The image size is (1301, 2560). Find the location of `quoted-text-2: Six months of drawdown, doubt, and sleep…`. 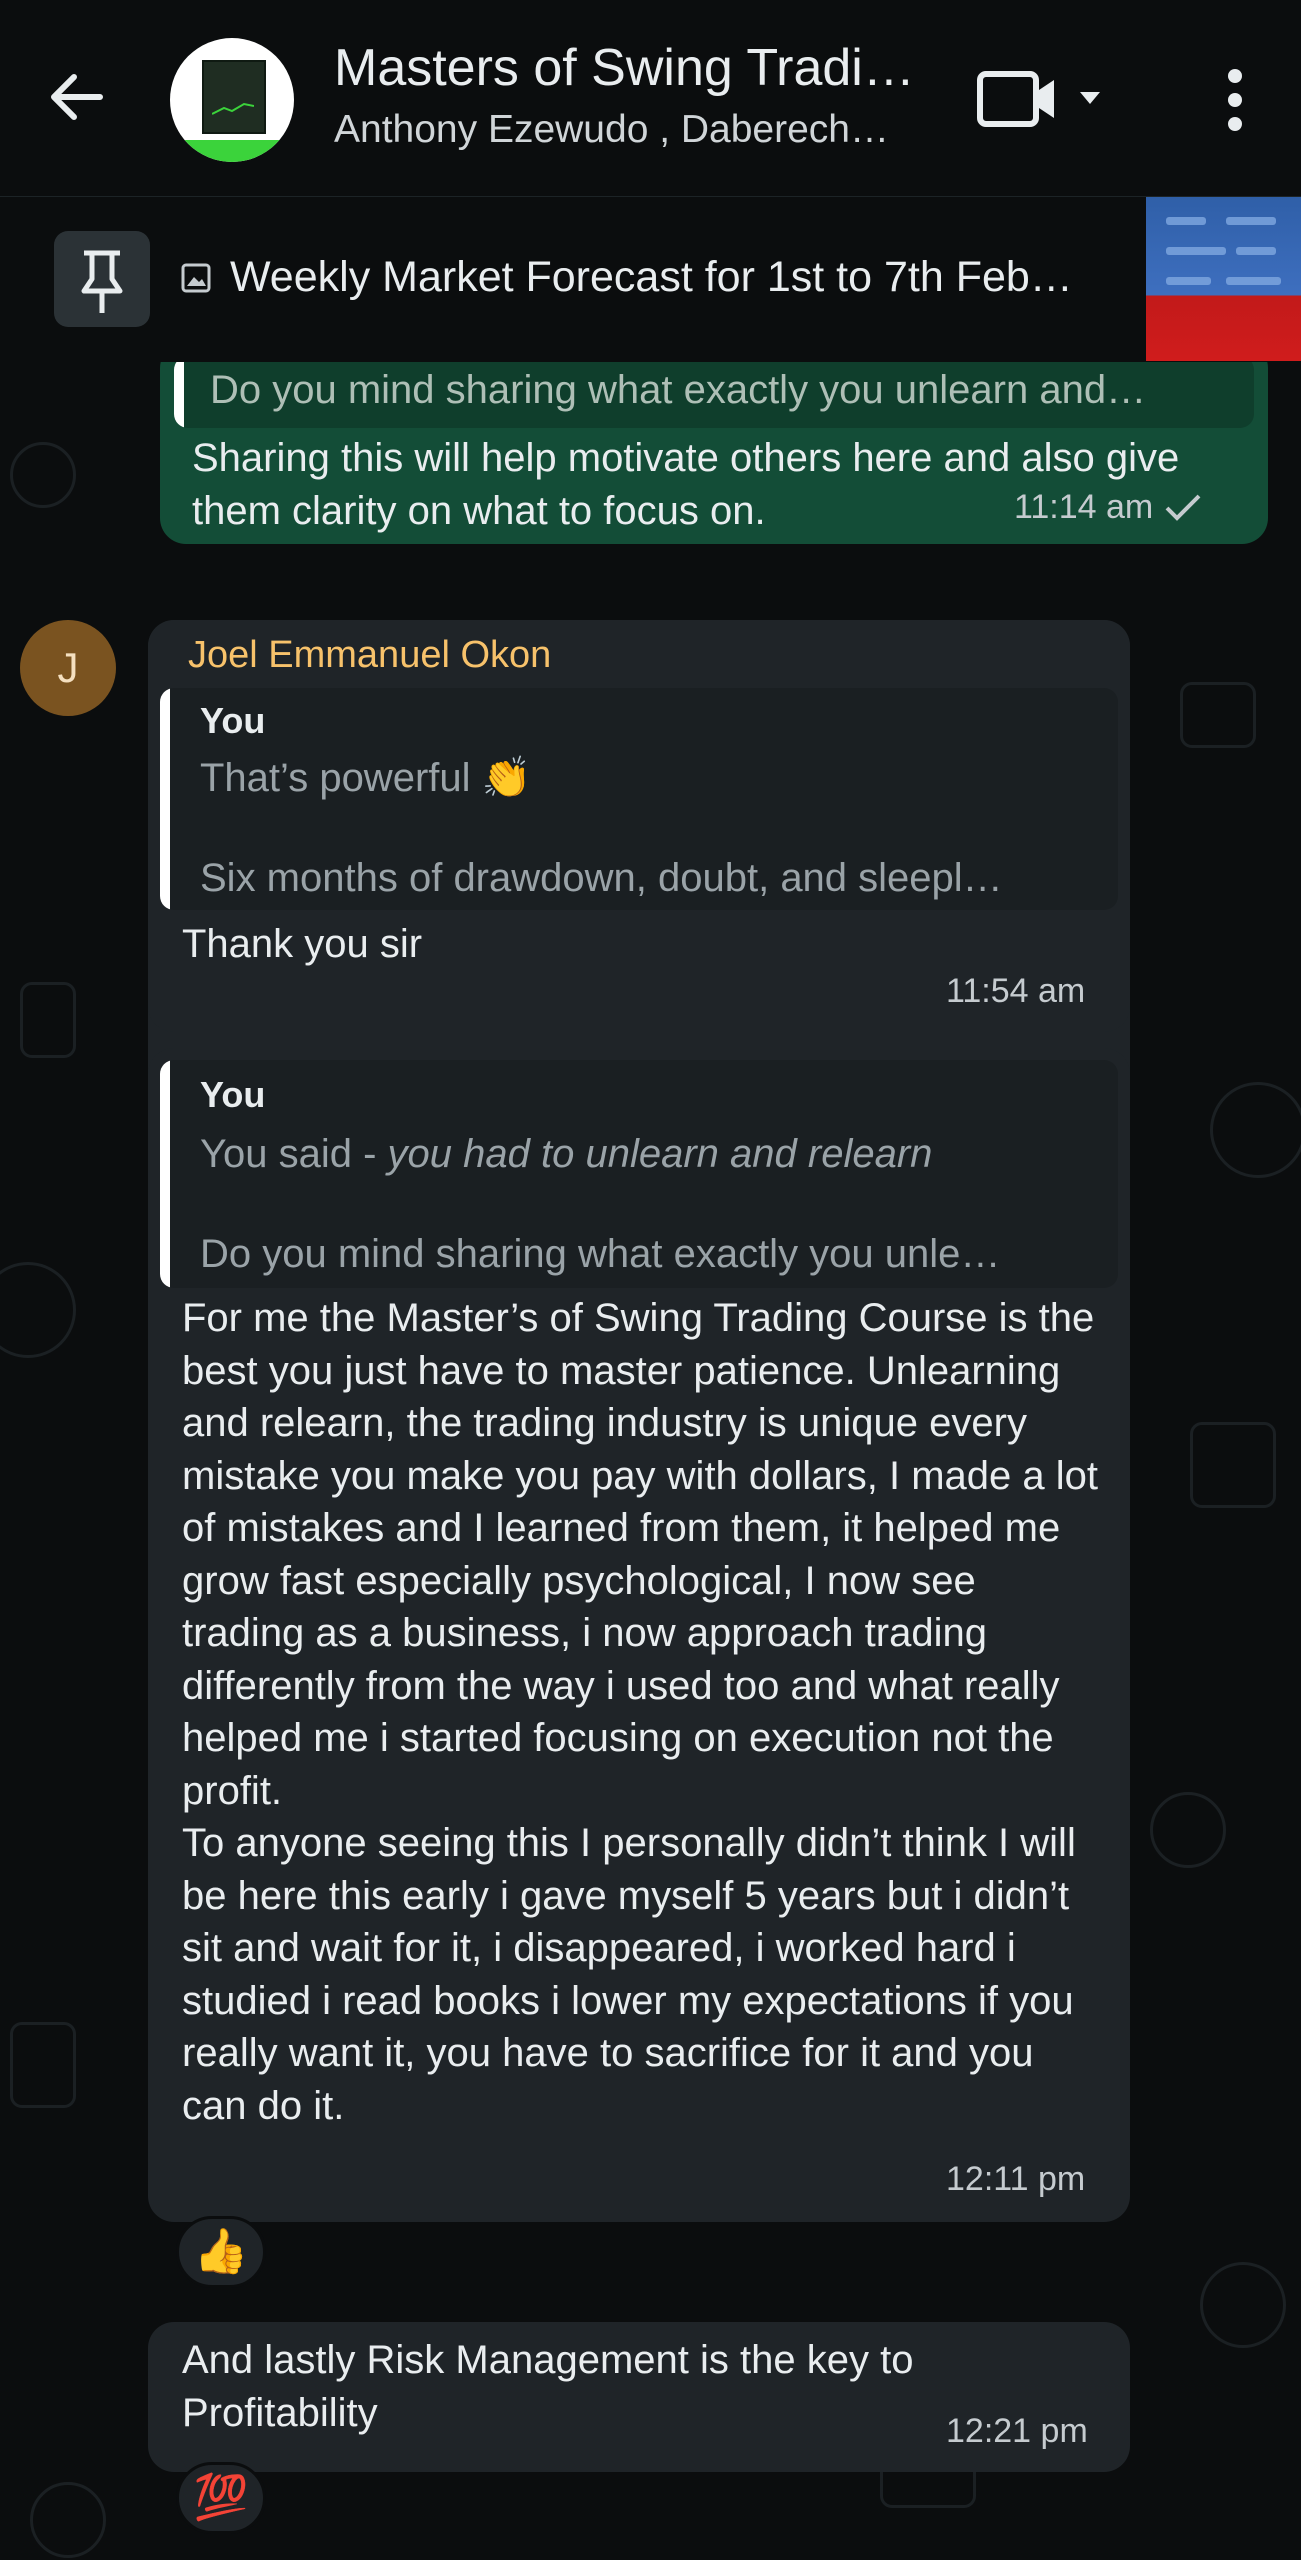

quoted-text-2: Six months of drawdown, doubt, and sleep… is located at coordinates (601, 878).